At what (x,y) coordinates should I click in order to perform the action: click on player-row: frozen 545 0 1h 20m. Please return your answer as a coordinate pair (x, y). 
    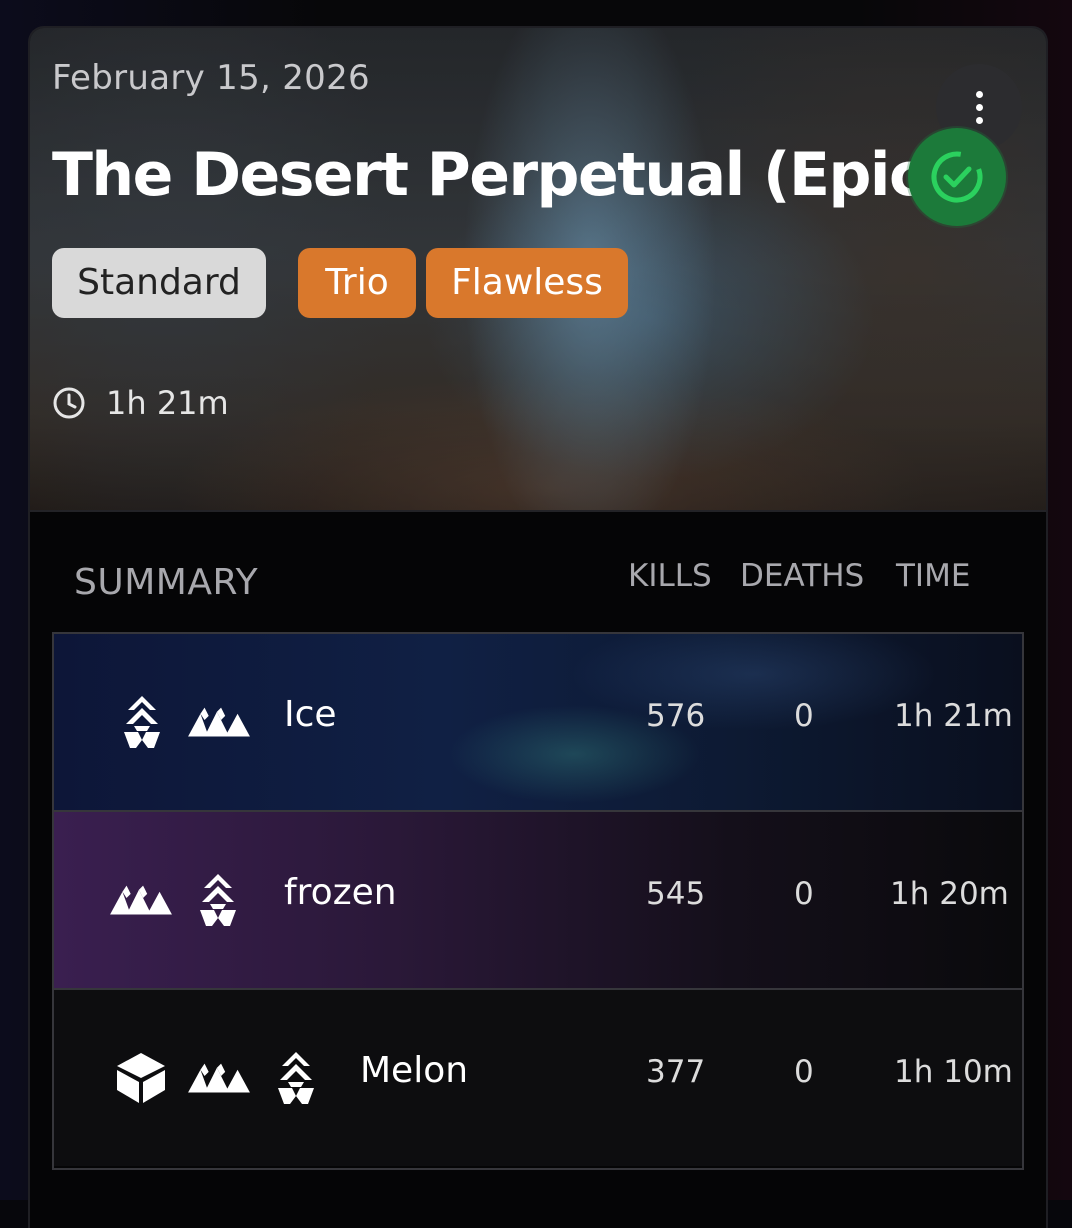
    Looking at the image, I should click on (538, 901).